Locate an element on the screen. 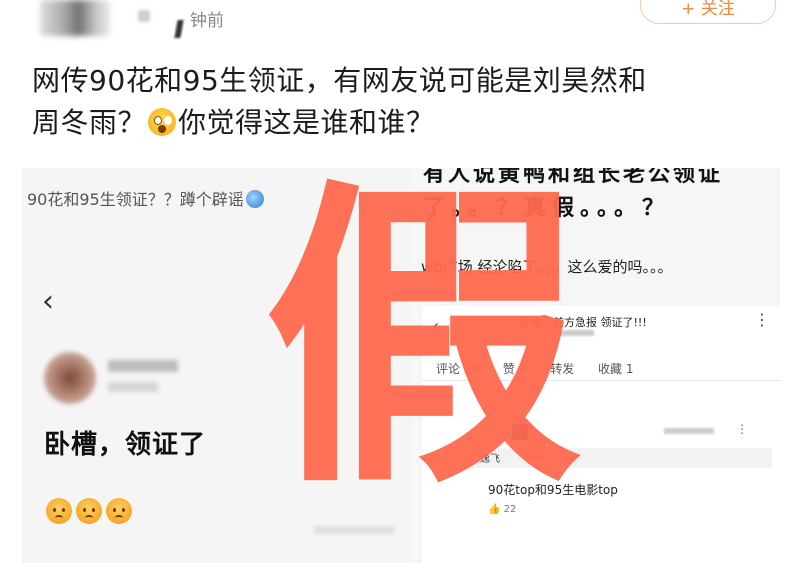 The image size is (800, 563). astonished-face-icon is located at coordinates (162, 122).